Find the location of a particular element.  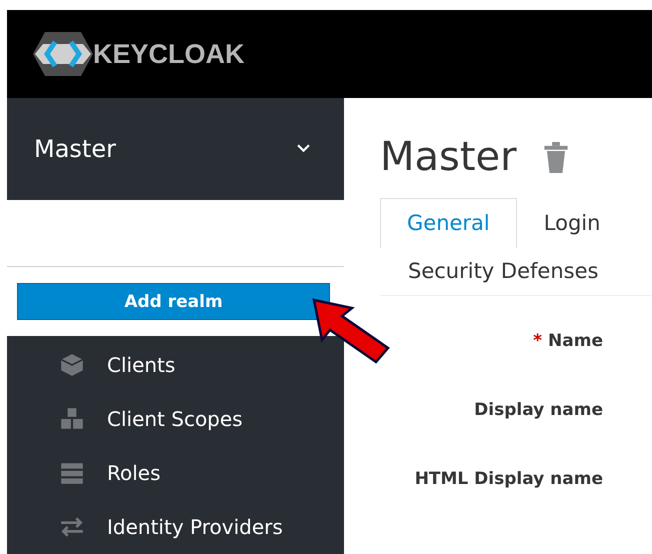

trash-icon is located at coordinates (555, 157).